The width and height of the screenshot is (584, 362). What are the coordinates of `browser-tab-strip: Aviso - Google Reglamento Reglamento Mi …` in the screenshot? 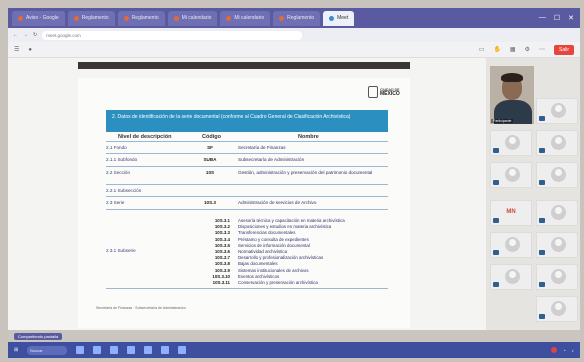 It's located at (294, 18).